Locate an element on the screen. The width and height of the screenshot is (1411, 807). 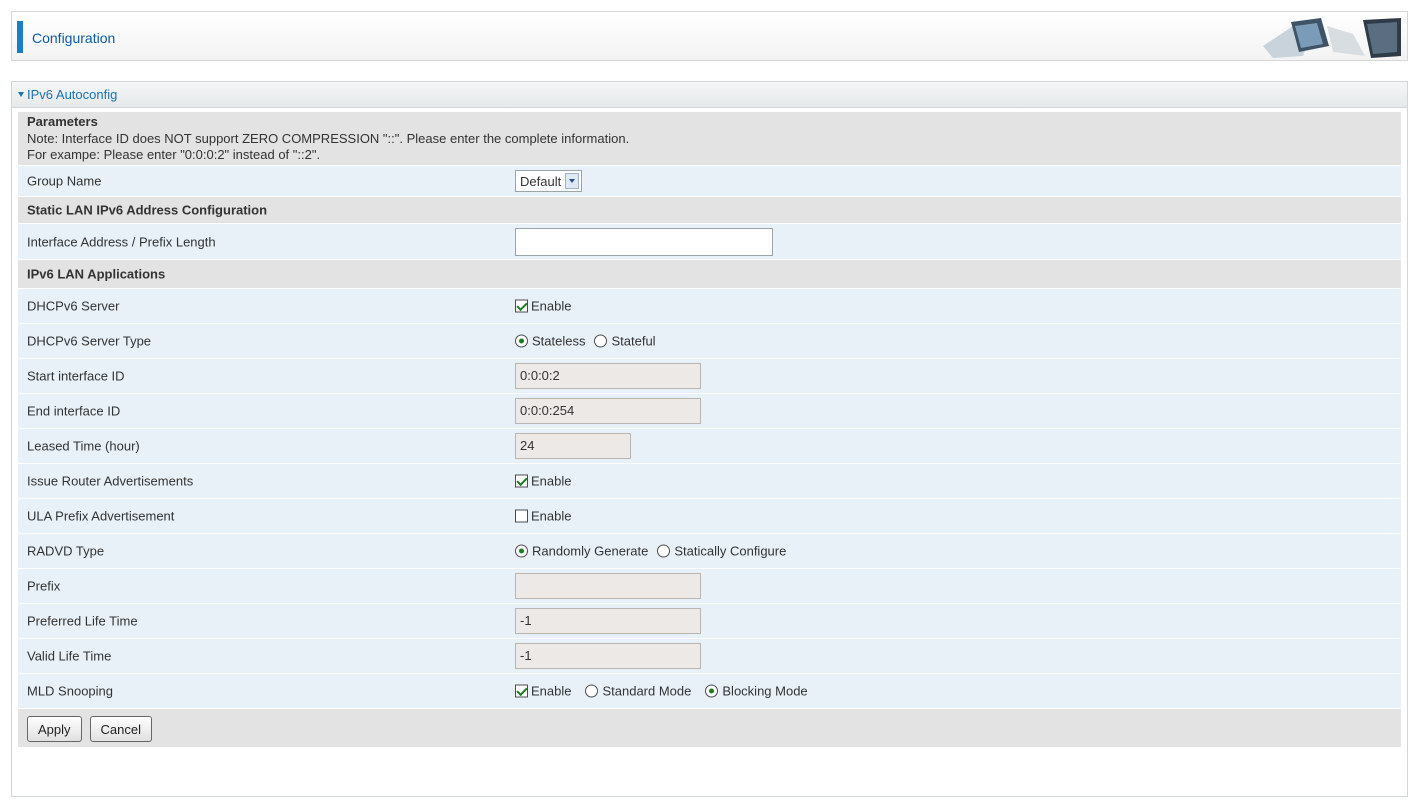
group-name-value: Default is located at coordinates (541, 181).